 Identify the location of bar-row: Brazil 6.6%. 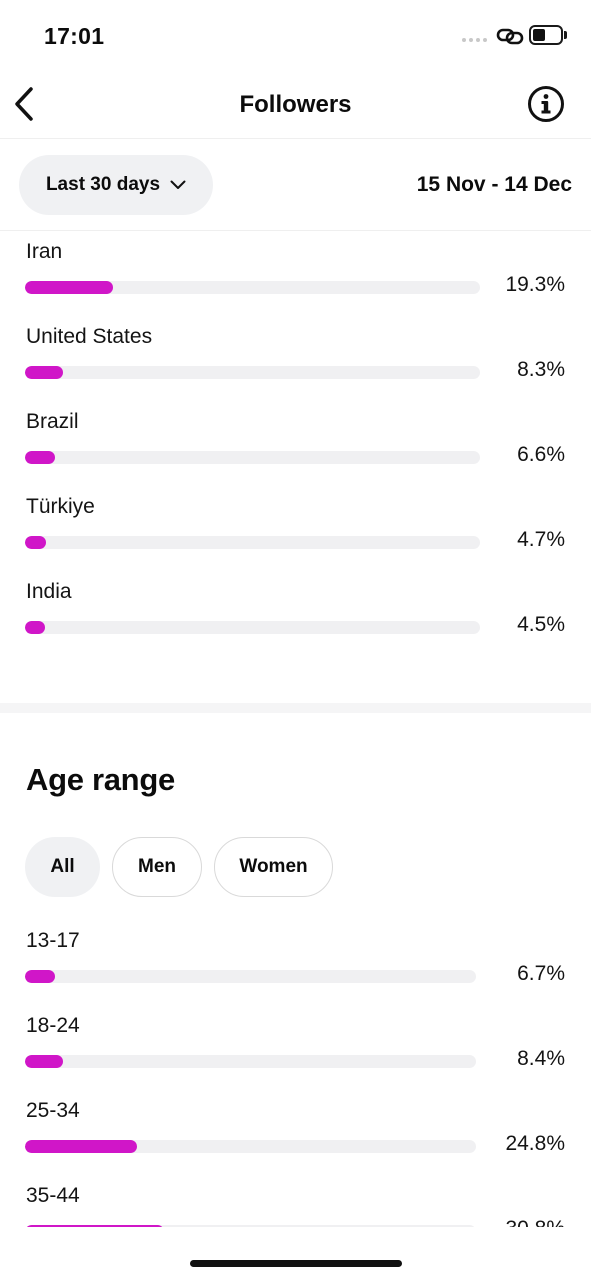
(295, 452).